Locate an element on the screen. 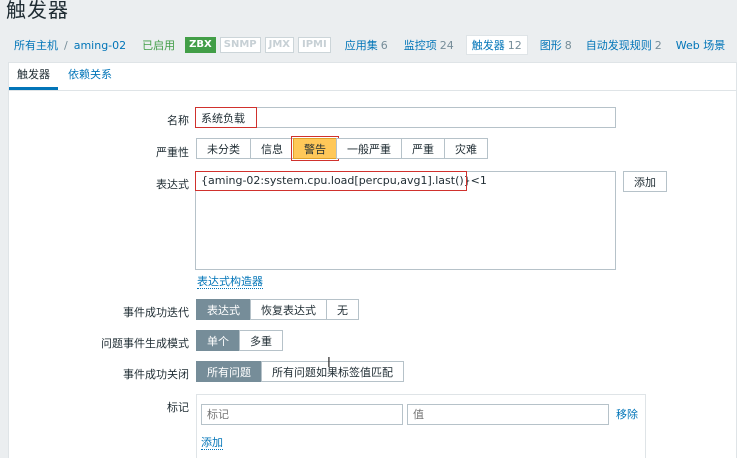 This screenshot has width=737, height=458. problem-mode-label: 问题事件生成模式 is located at coordinates (145, 343).